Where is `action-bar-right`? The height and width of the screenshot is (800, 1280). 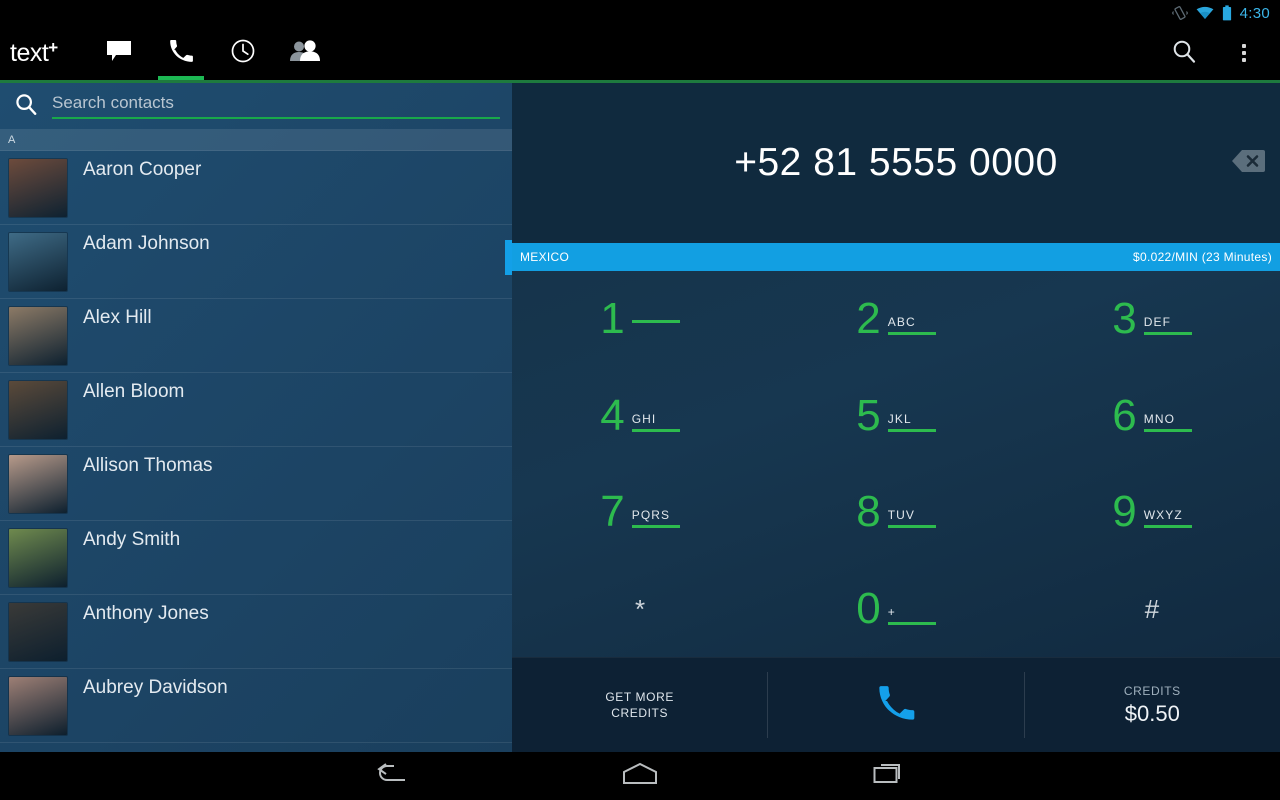
action-bar-right is located at coordinates (1218, 53).